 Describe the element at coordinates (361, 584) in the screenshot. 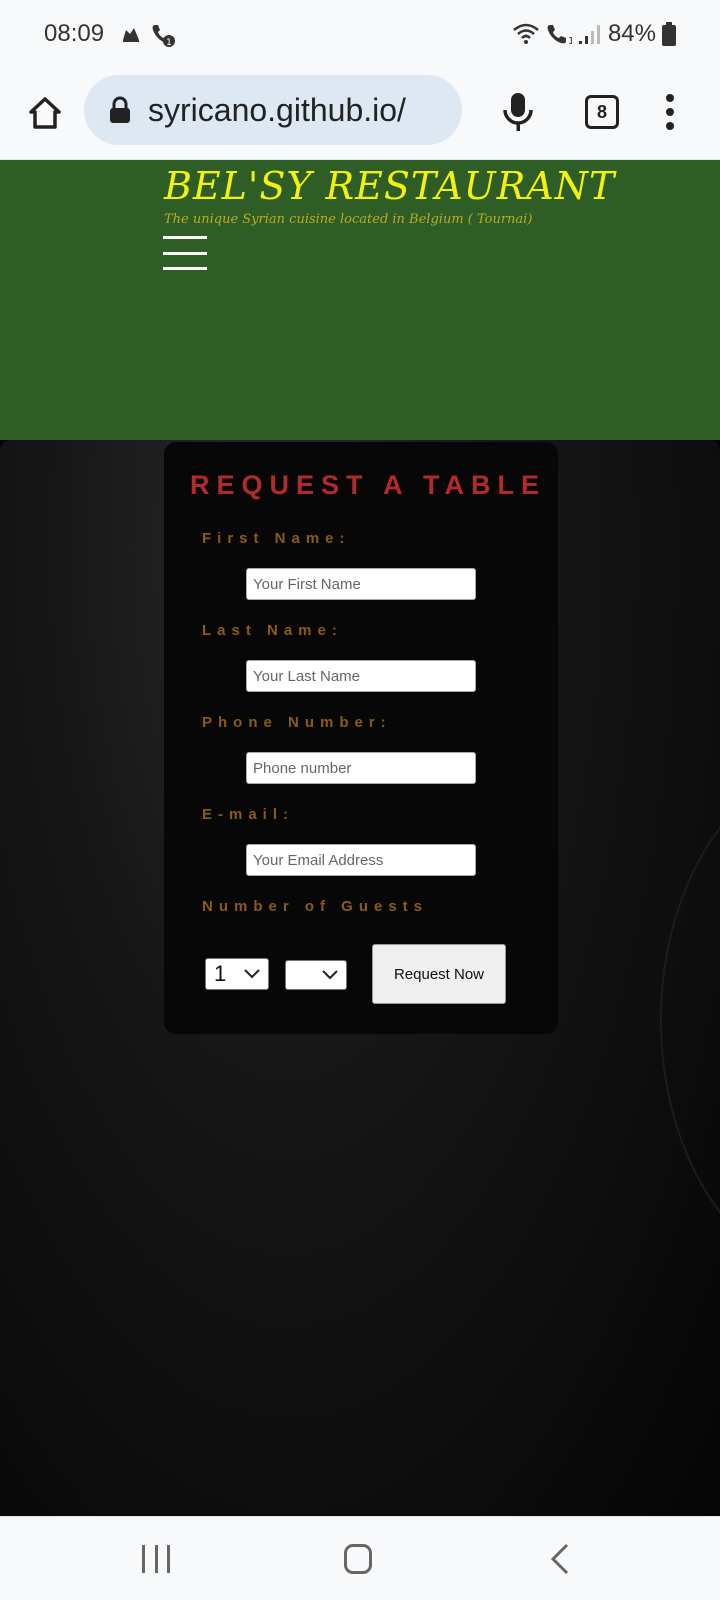

I see `first-name-input` at that location.